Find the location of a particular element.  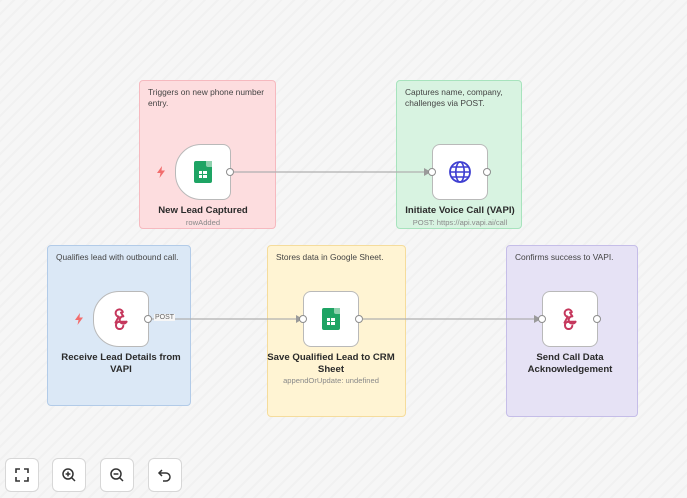

node-title: Initiate Voice Call (VAPI) is located at coordinates (460, 210).